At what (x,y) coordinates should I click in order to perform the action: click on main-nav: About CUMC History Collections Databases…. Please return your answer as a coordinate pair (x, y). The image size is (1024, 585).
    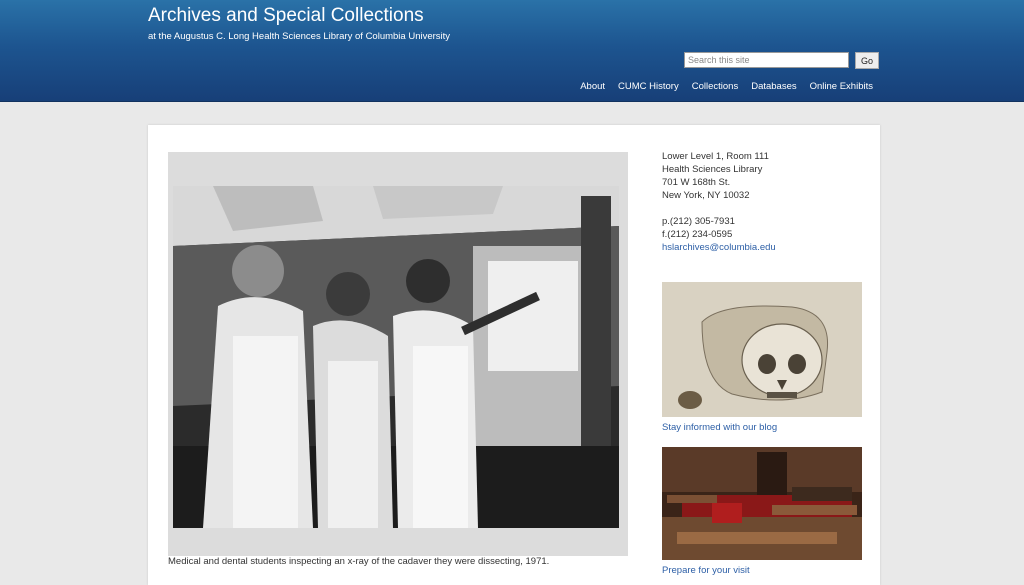
    Looking at the image, I should click on (720, 86).